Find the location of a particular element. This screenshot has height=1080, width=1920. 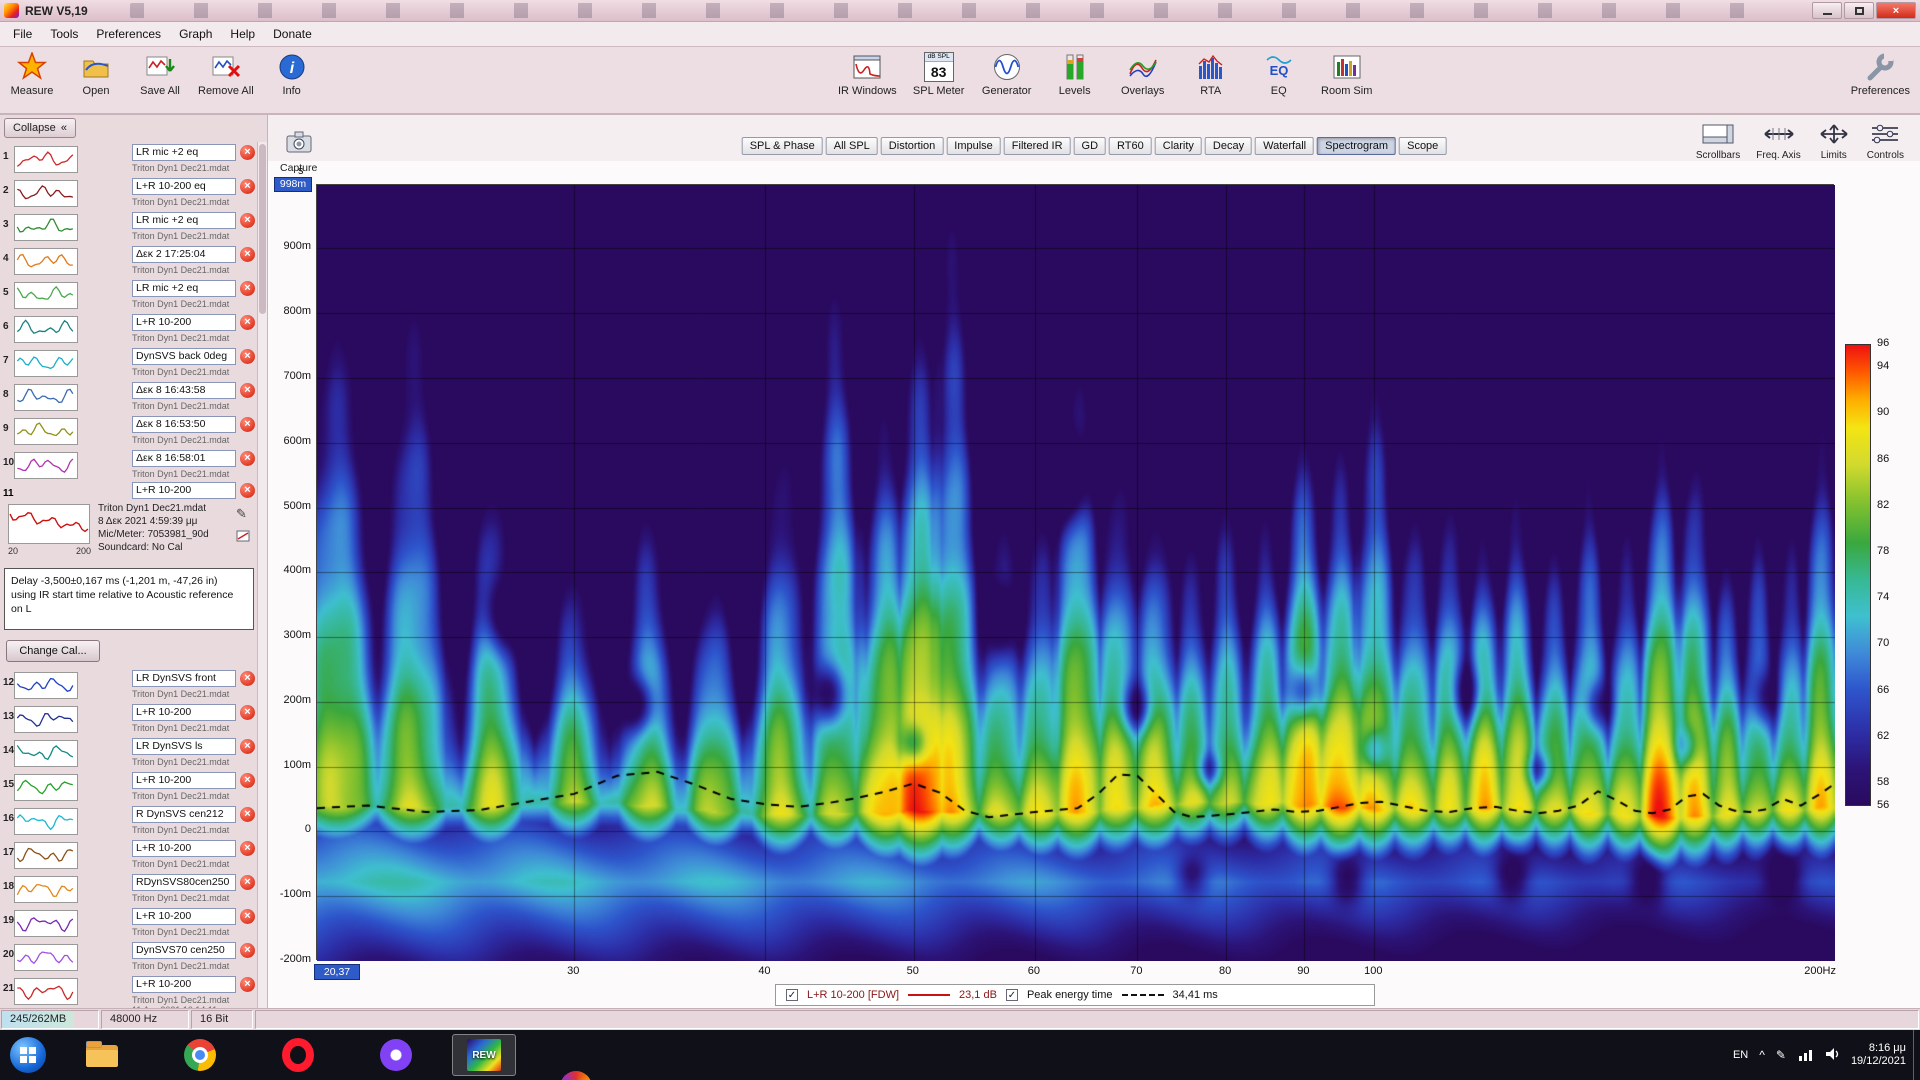

measurement-name-field: Δεκ 8 16:53:50 is located at coordinates (184, 424).